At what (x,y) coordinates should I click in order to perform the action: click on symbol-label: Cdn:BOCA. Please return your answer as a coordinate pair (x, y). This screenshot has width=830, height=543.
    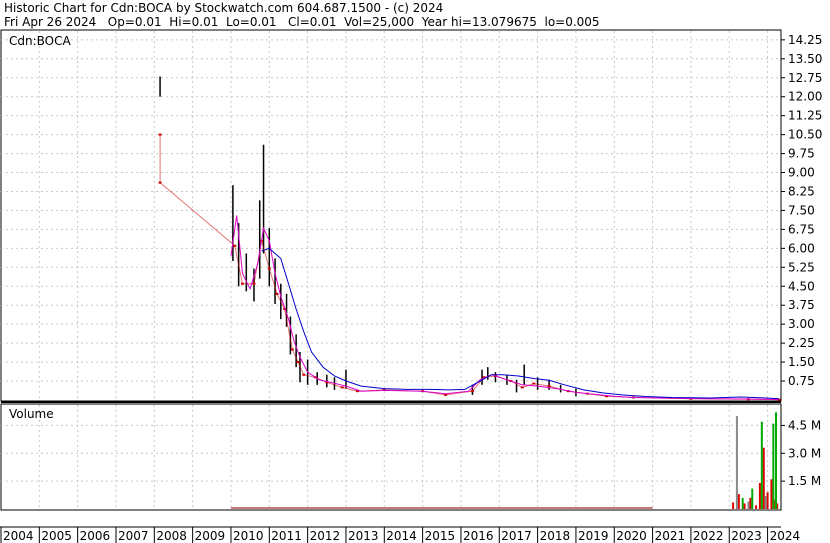
    Looking at the image, I should click on (40, 41).